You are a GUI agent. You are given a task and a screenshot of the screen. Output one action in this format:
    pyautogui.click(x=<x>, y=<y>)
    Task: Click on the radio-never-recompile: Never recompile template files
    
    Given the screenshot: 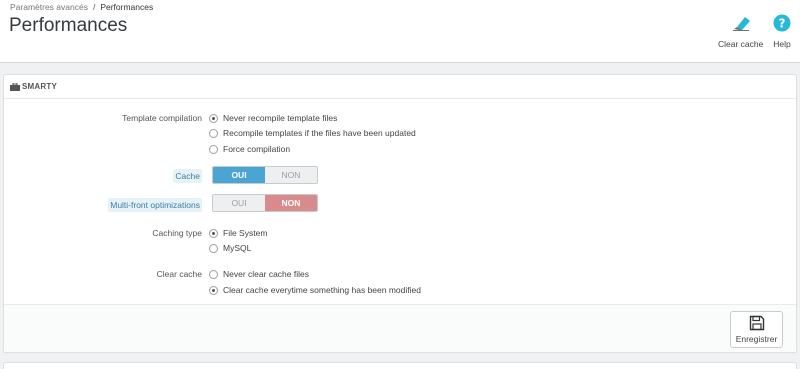 What is the action you would take?
    pyautogui.click(x=273, y=118)
    